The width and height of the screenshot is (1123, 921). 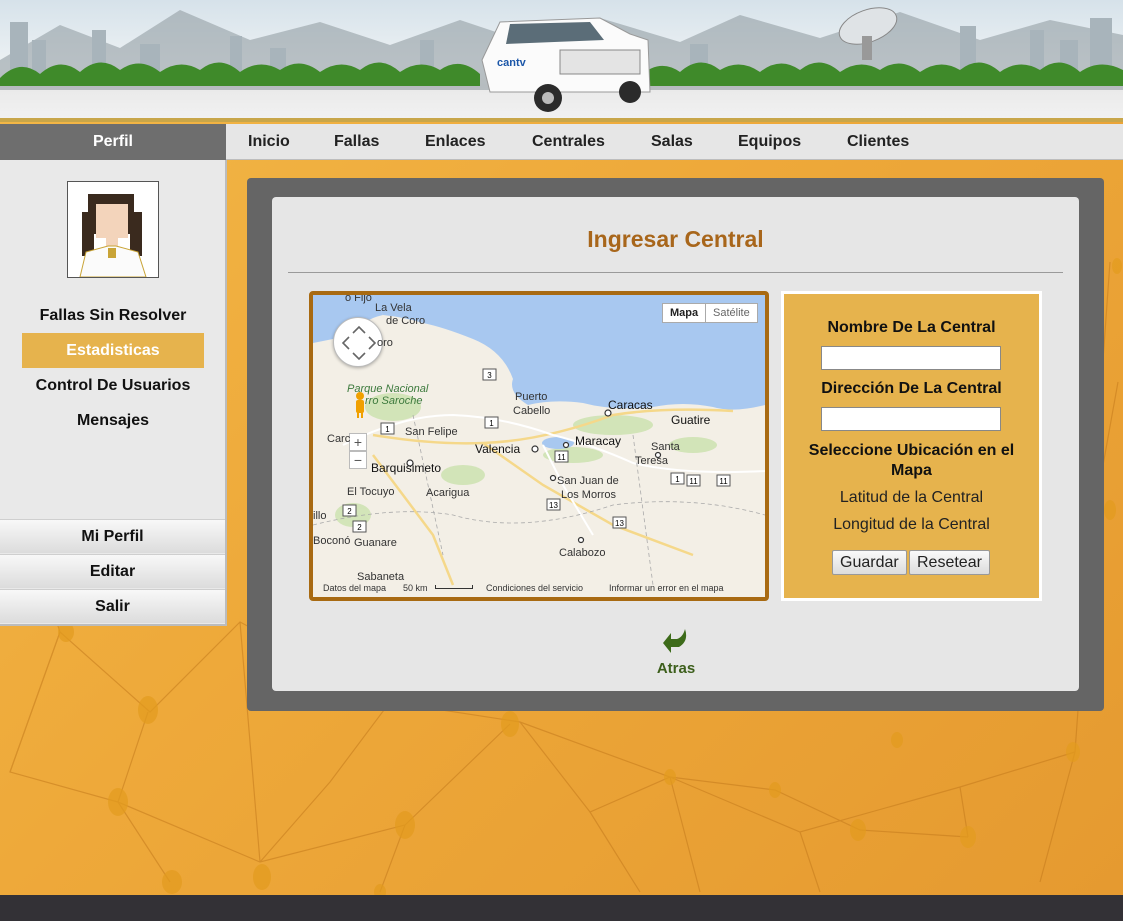 What do you see at coordinates (589, 495) in the screenshot?
I see `map-label-los-morros: Los Morros` at bounding box center [589, 495].